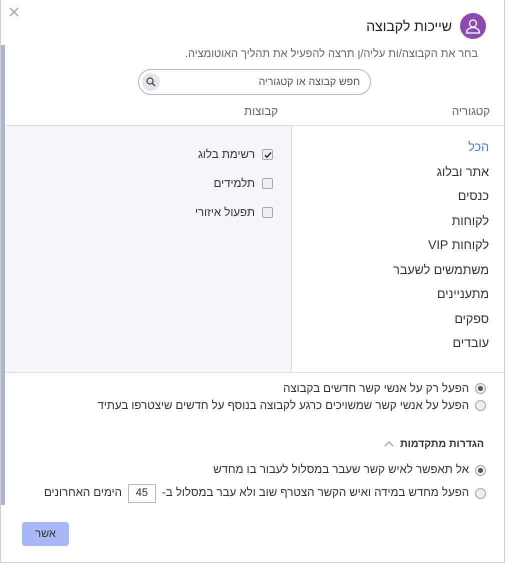  Describe the element at coordinates (473, 26) in the screenshot. I see `user-icon` at that location.